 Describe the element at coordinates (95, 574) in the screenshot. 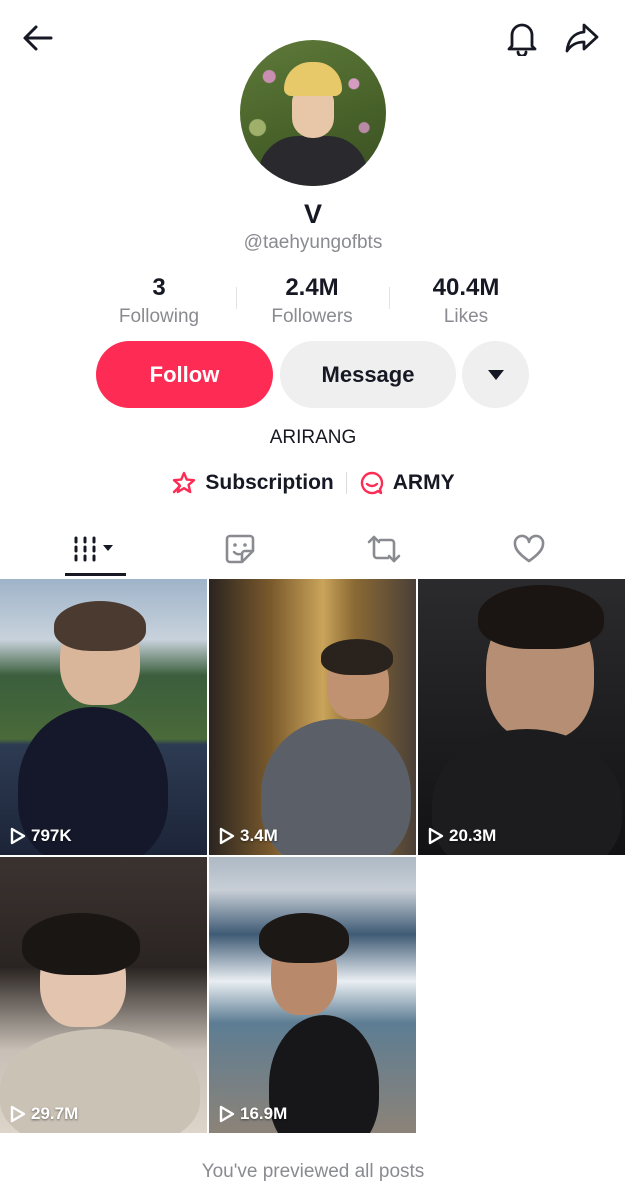

I see `active-tab-indicator` at that location.